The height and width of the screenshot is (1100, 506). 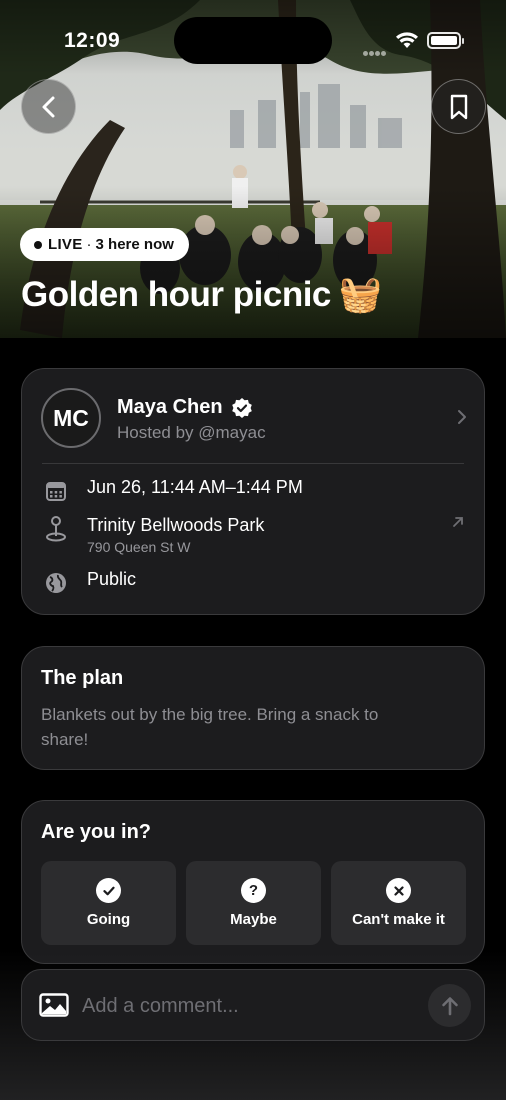 What do you see at coordinates (82, 678) in the screenshot?
I see `plan-title: The plan` at bounding box center [82, 678].